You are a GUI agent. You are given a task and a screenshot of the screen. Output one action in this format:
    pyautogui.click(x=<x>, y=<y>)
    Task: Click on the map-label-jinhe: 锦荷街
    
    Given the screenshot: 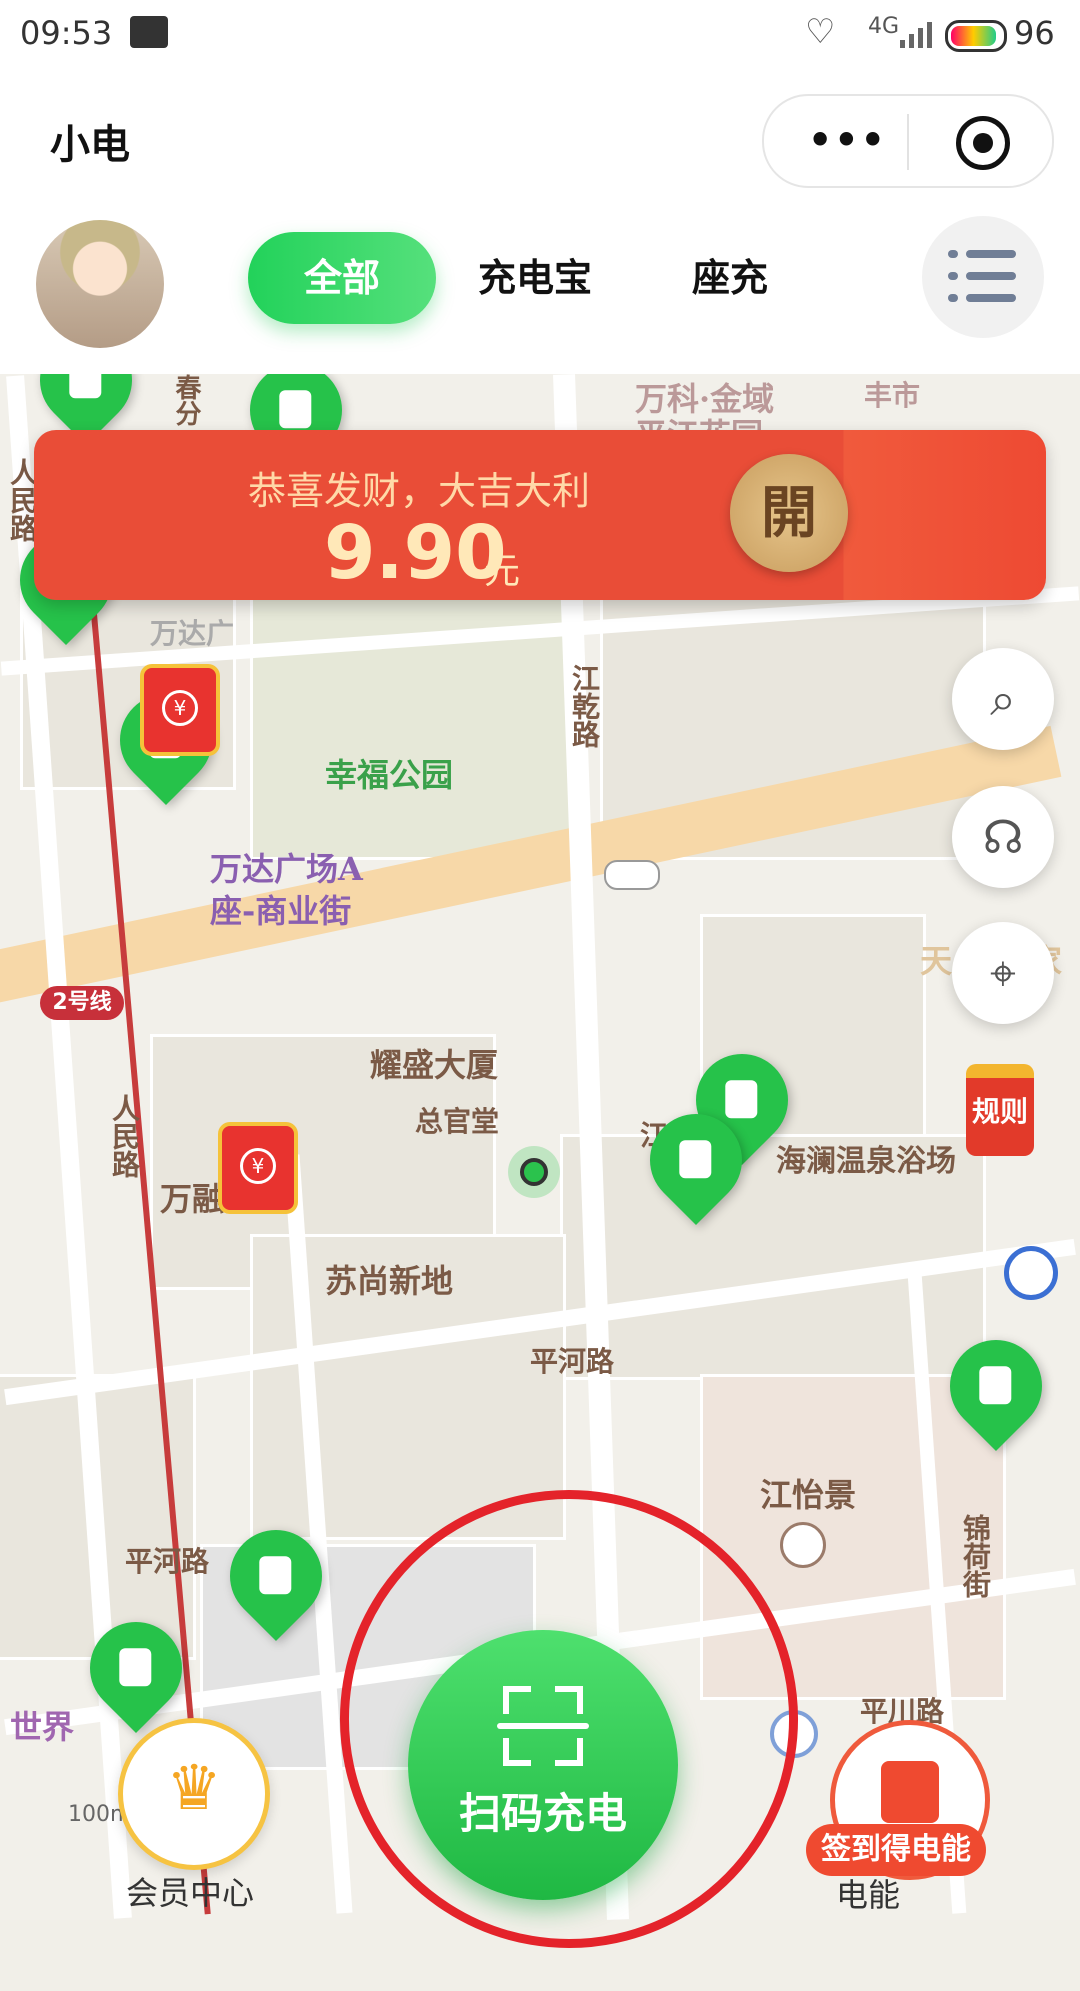 What is the action you would take?
    pyautogui.click(x=975, y=1556)
    